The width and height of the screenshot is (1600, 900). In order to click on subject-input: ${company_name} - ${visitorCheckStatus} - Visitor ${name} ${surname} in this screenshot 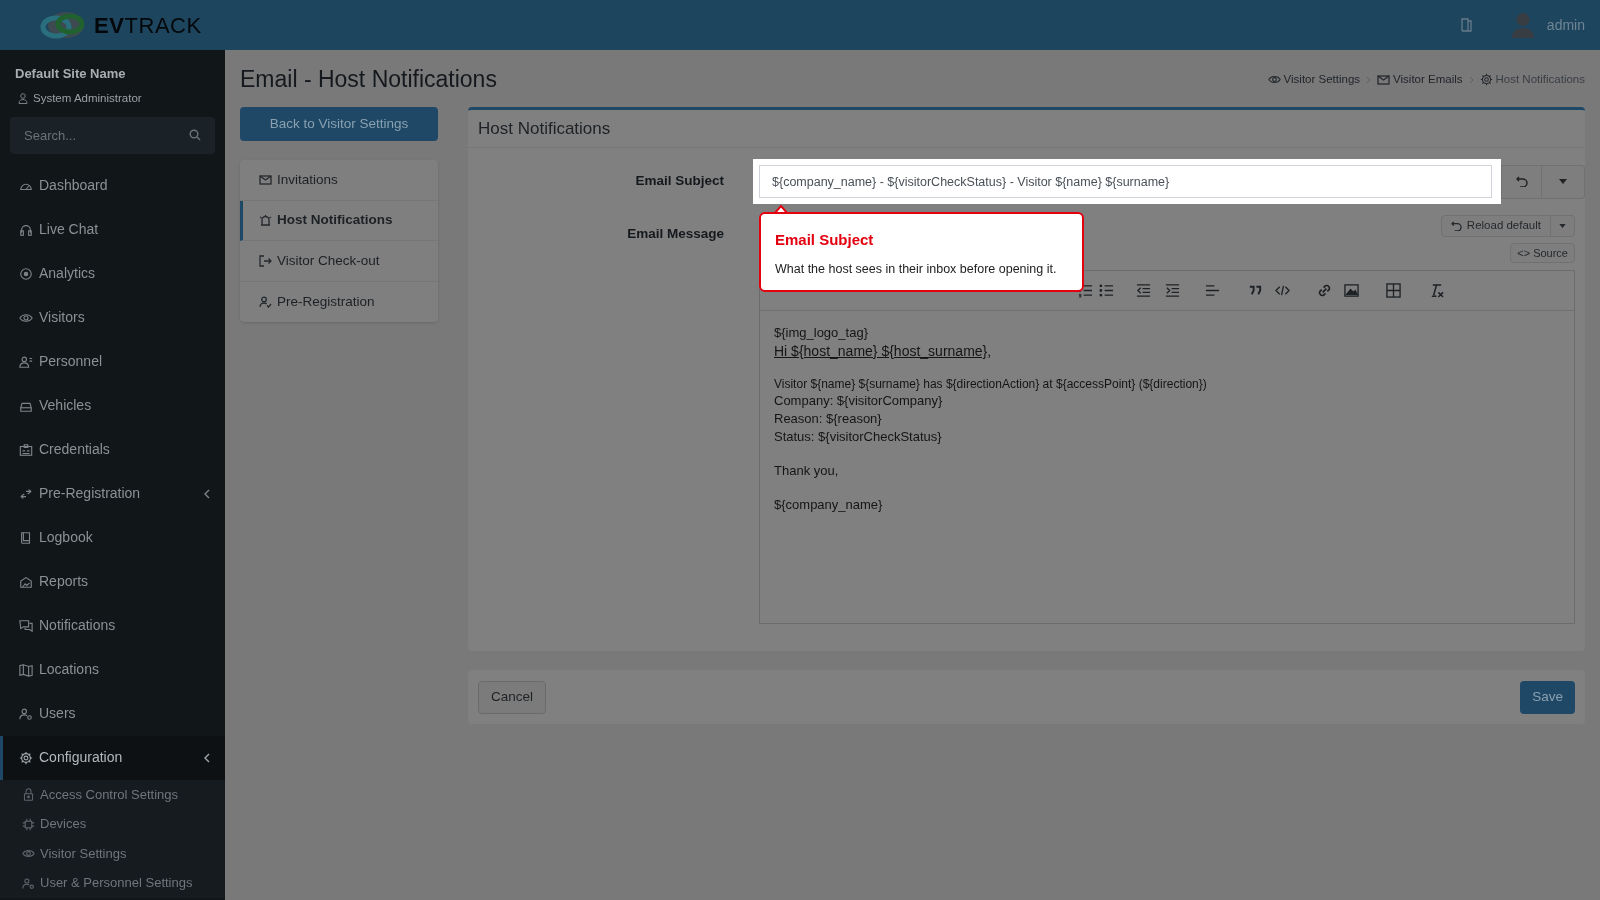, I will do `click(1125, 181)`.